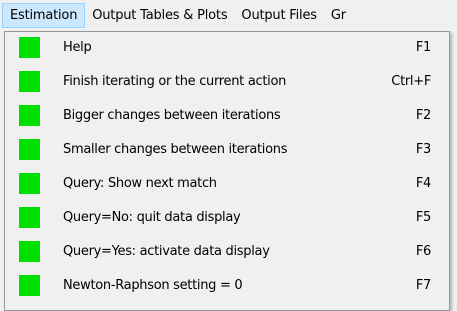 This screenshot has width=457, height=311. I want to click on menu-item-smaller-changes: Smaller changes between iterations F3, so click(227, 150).